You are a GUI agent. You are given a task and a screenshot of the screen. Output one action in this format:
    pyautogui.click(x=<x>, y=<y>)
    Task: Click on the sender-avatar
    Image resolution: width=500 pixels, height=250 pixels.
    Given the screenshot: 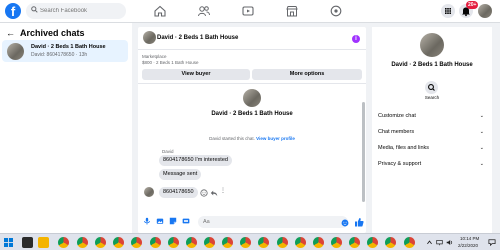 What is the action you would take?
    pyautogui.click(x=149, y=192)
    